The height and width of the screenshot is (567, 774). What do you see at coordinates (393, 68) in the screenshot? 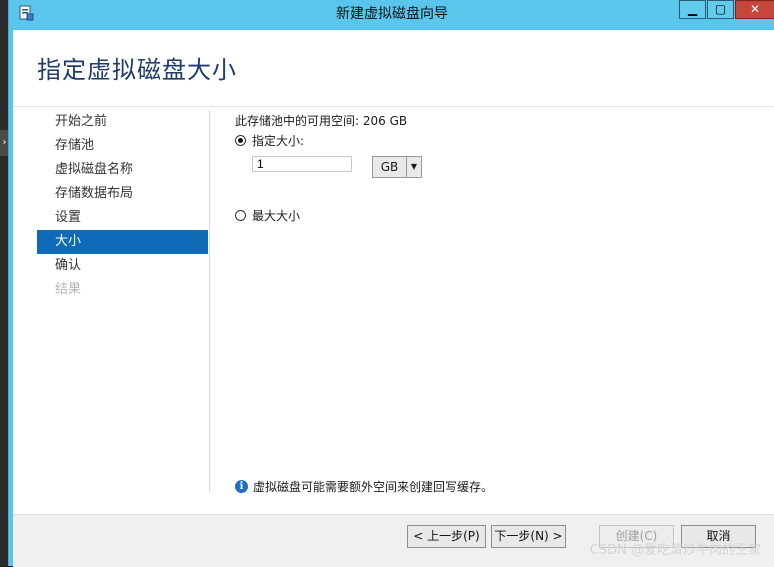
I see `page-header: 指定虚拟磁盘大小` at bounding box center [393, 68].